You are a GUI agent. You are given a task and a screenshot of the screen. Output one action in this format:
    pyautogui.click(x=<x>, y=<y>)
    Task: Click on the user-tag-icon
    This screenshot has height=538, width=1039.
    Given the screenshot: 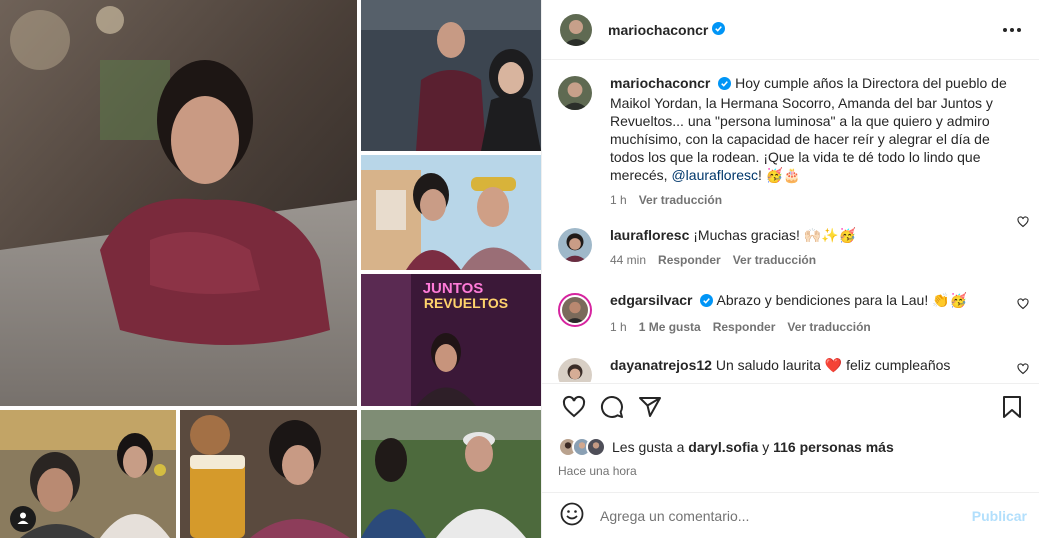 What is the action you would take?
    pyautogui.click(x=23, y=519)
    